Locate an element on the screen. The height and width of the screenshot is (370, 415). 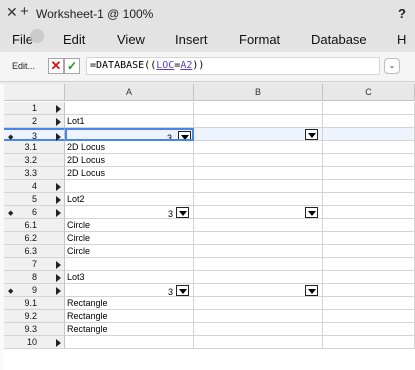
row-header: 6.2 is located at coordinates (34, 238).